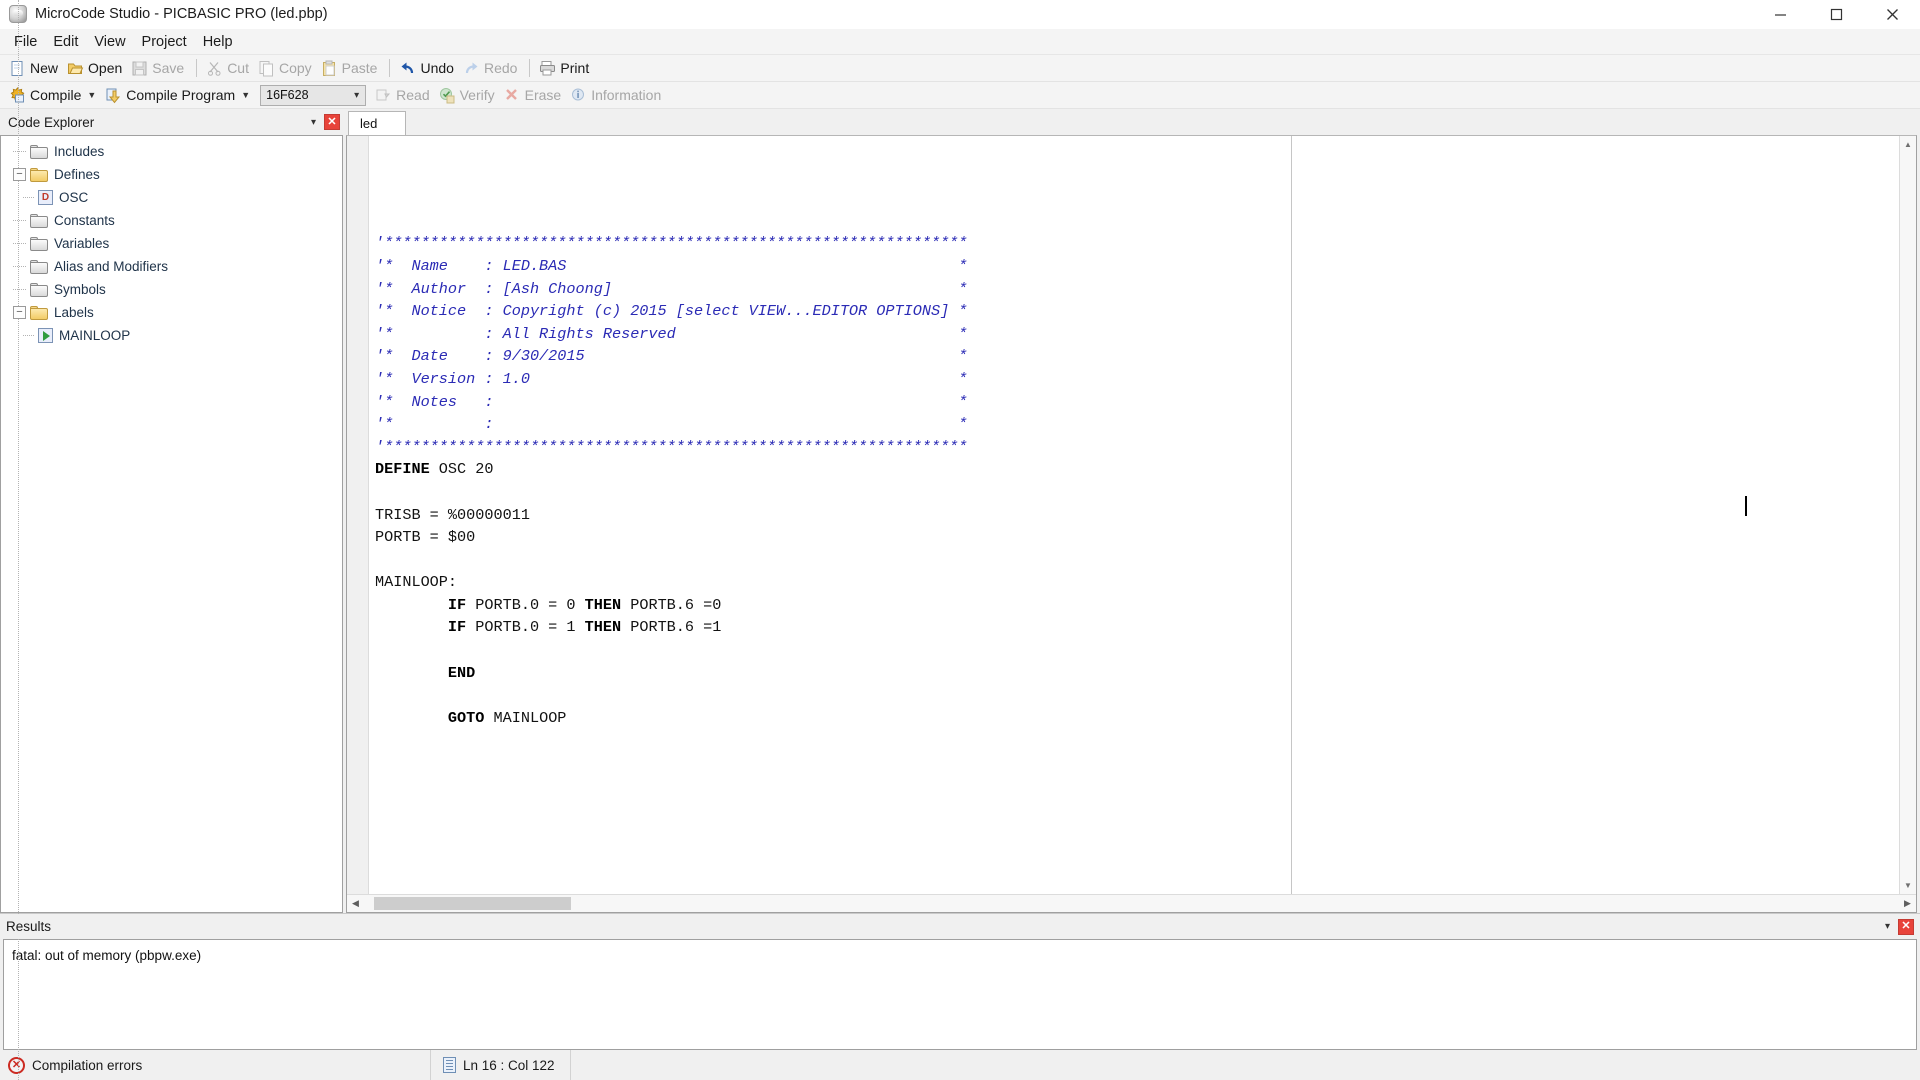 This screenshot has width=1920, height=1080. What do you see at coordinates (355, 903) in the screenshot?
I see `scroll-left-arrow-icon: ◀` at bounding box center [355, 903].